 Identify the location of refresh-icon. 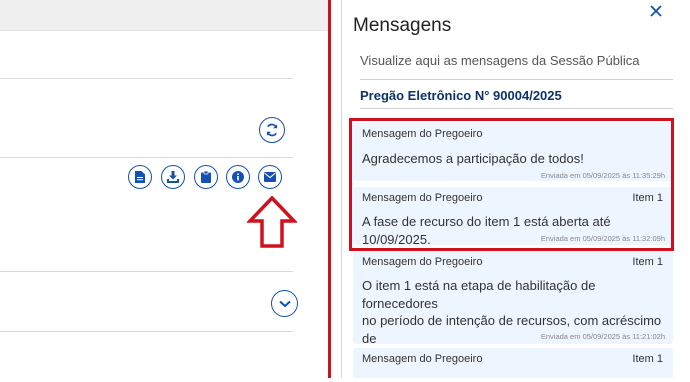
(272, 130).